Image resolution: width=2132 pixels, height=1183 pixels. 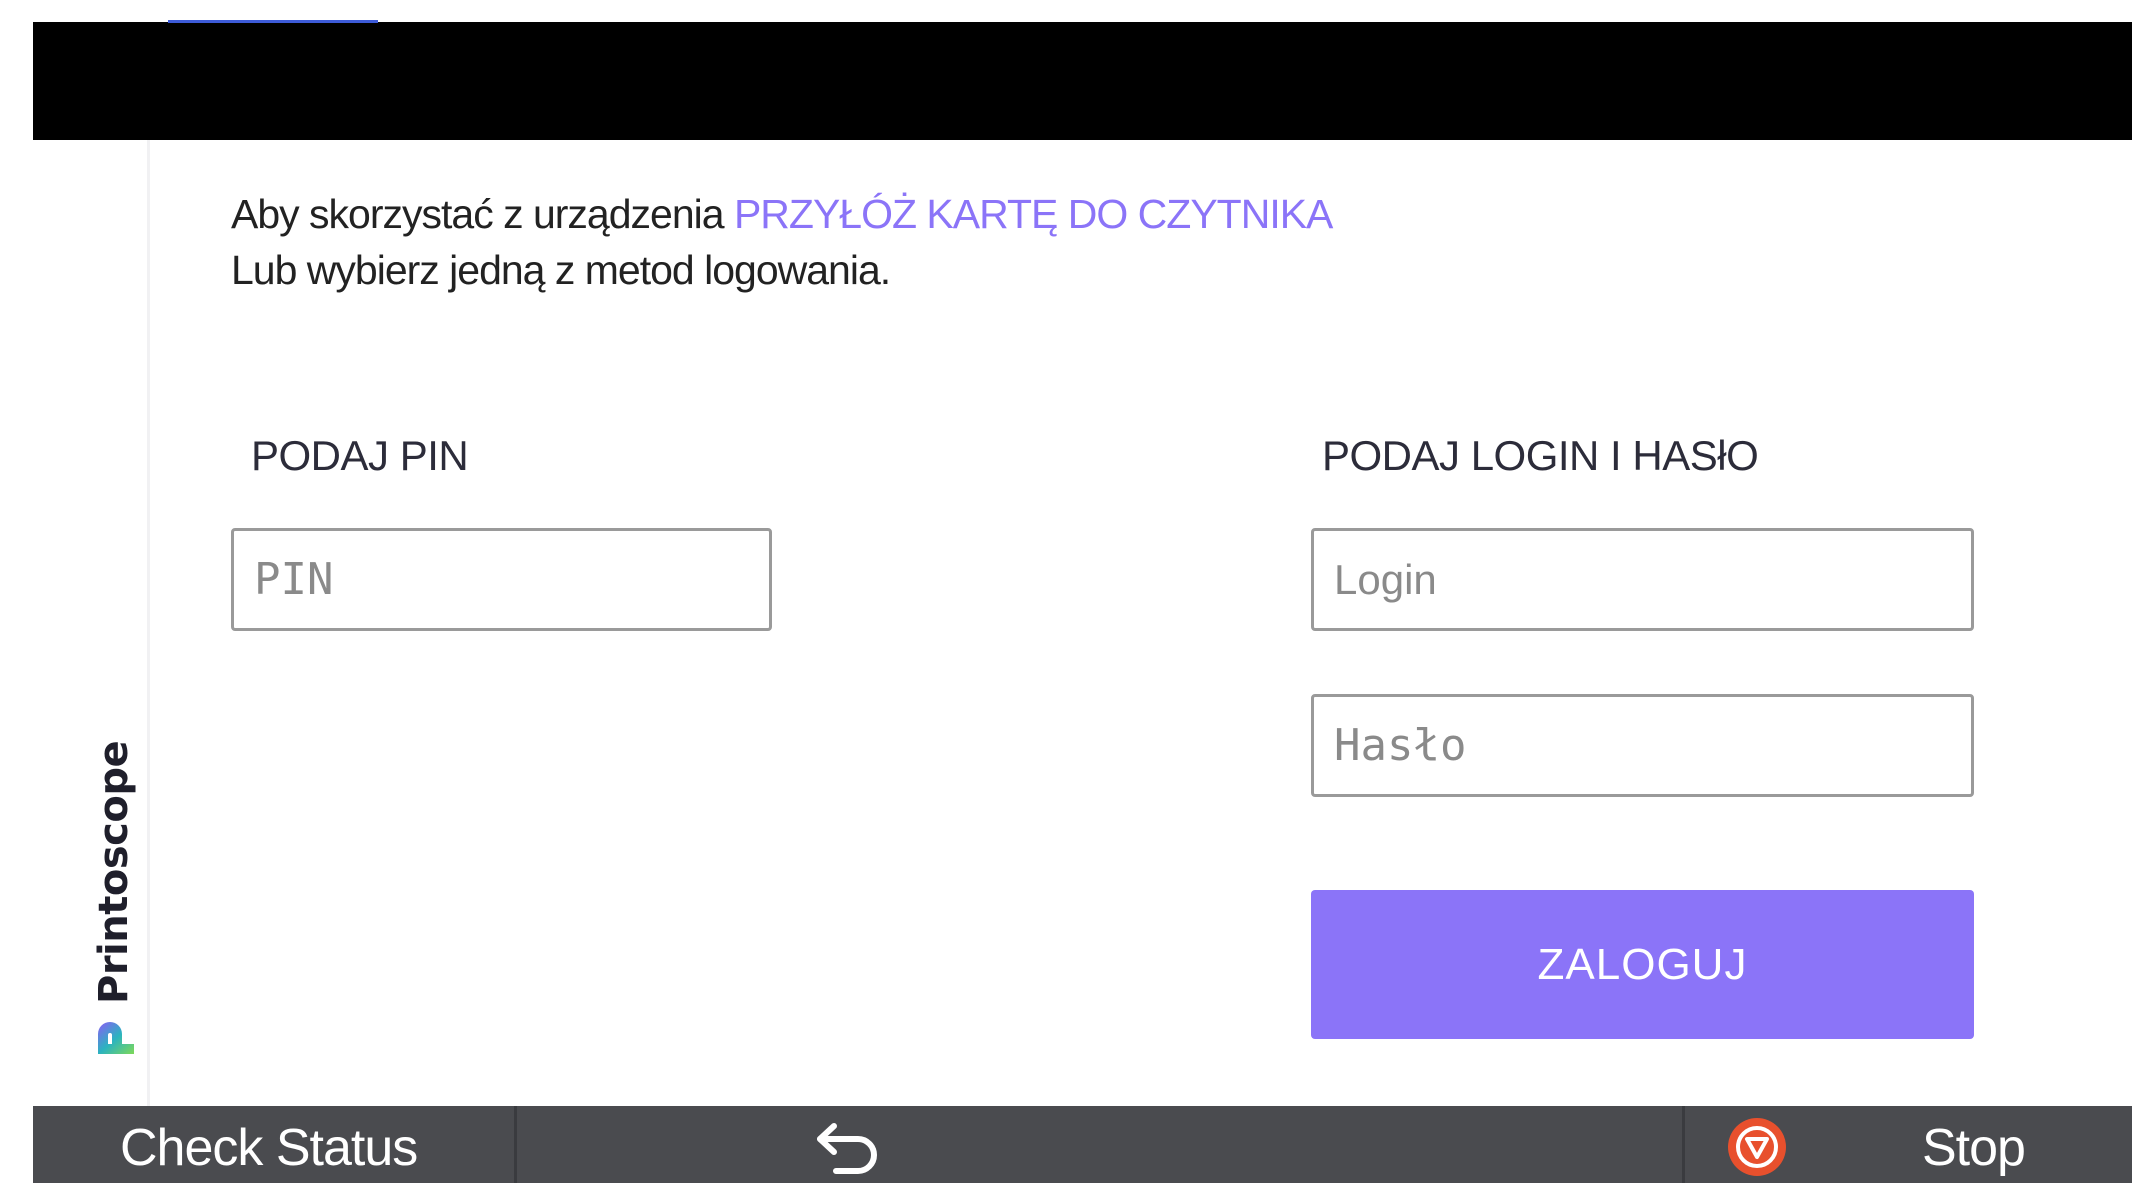 What do you see at coordinates (561, 270) in the screenshot?
I see `intro-line-2: Lub wybierz jedną z metod logowania.` at bounding box center [561, 270].